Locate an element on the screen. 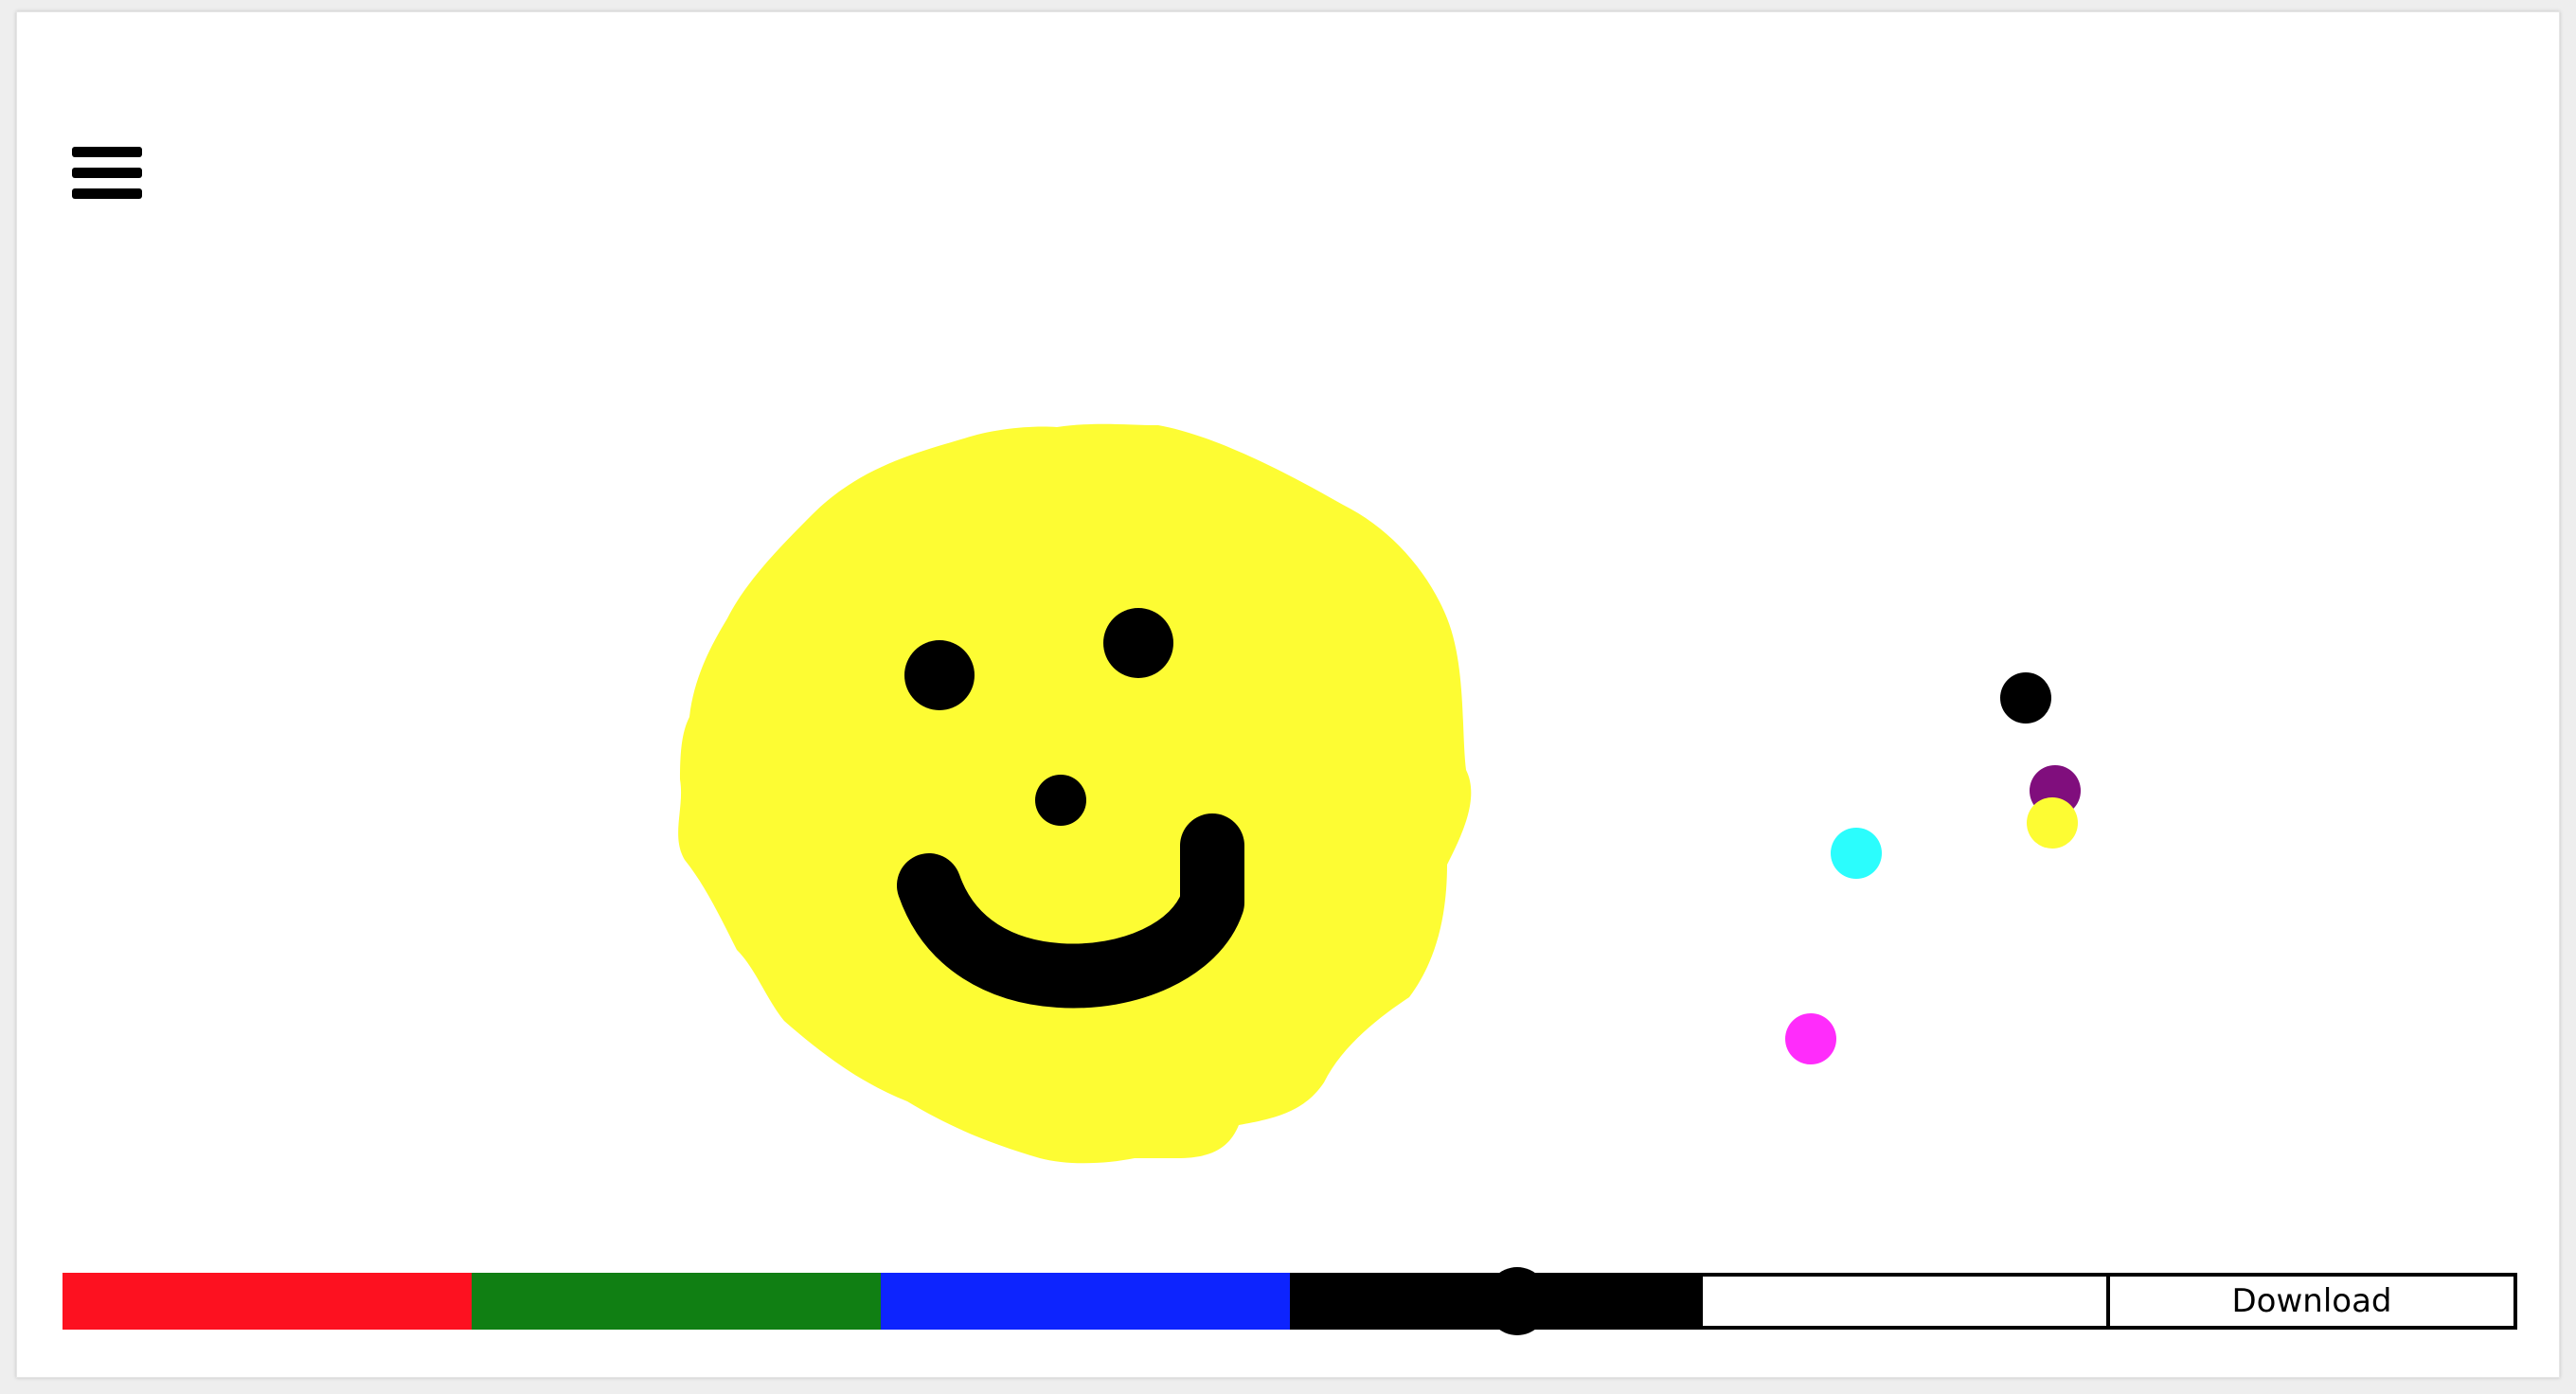  black-color-swatch is located at coordinates (1494, 1301).